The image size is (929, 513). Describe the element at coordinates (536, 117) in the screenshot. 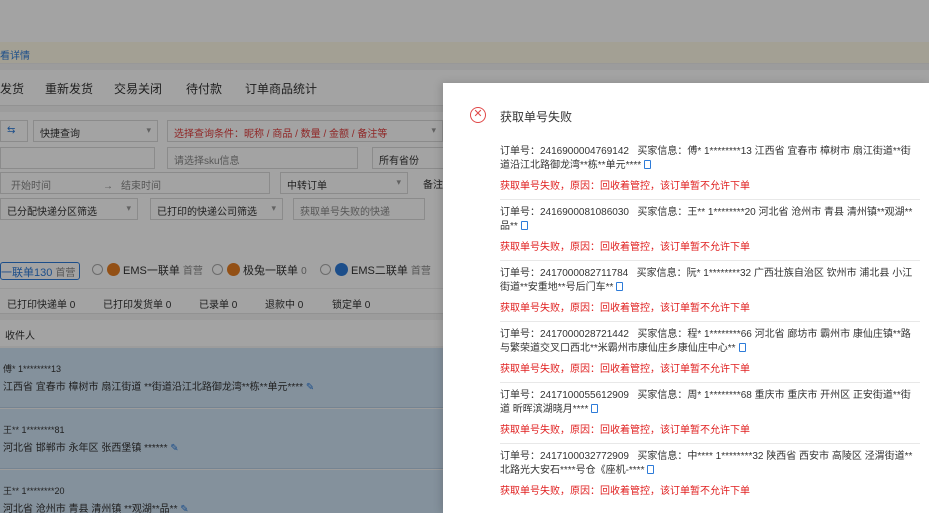

I see `dialog-title: 获取单号失败` at that location.